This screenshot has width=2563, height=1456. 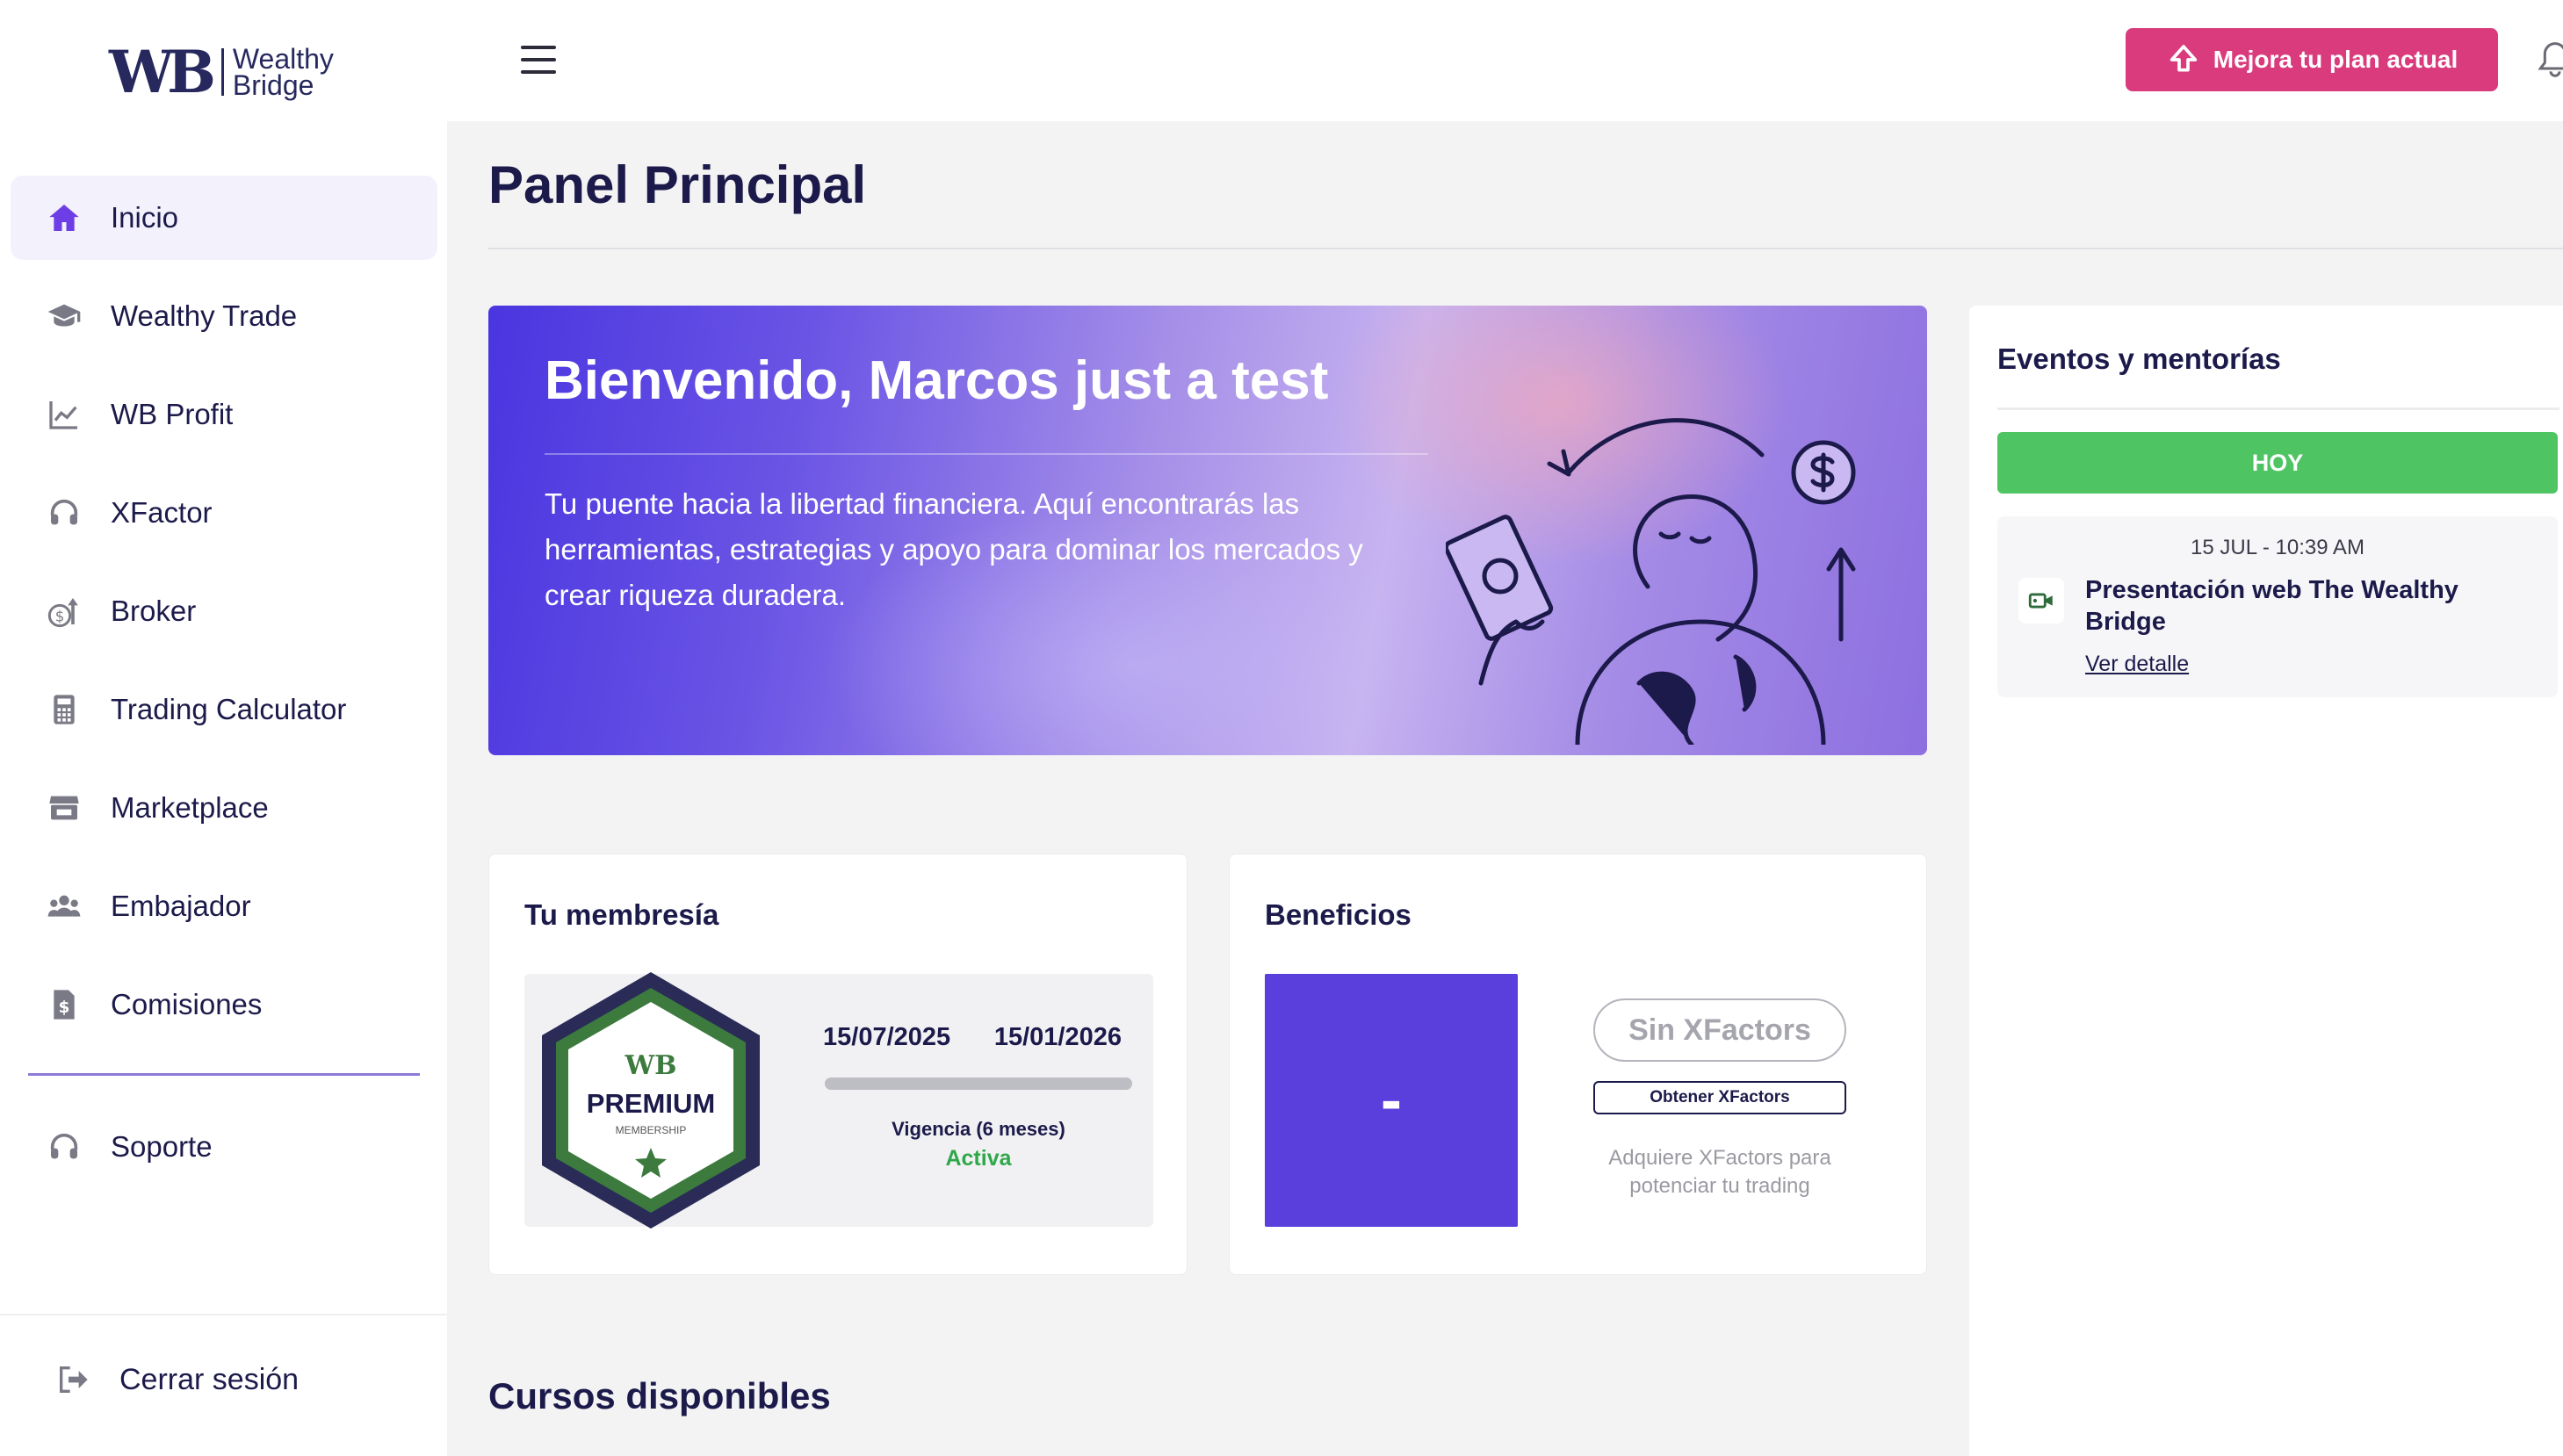 What do you see at coordinates (210, 1379) in the screenshot?
I see `logout-label: Cerrar sesión` at bounding box center [210, 1379].